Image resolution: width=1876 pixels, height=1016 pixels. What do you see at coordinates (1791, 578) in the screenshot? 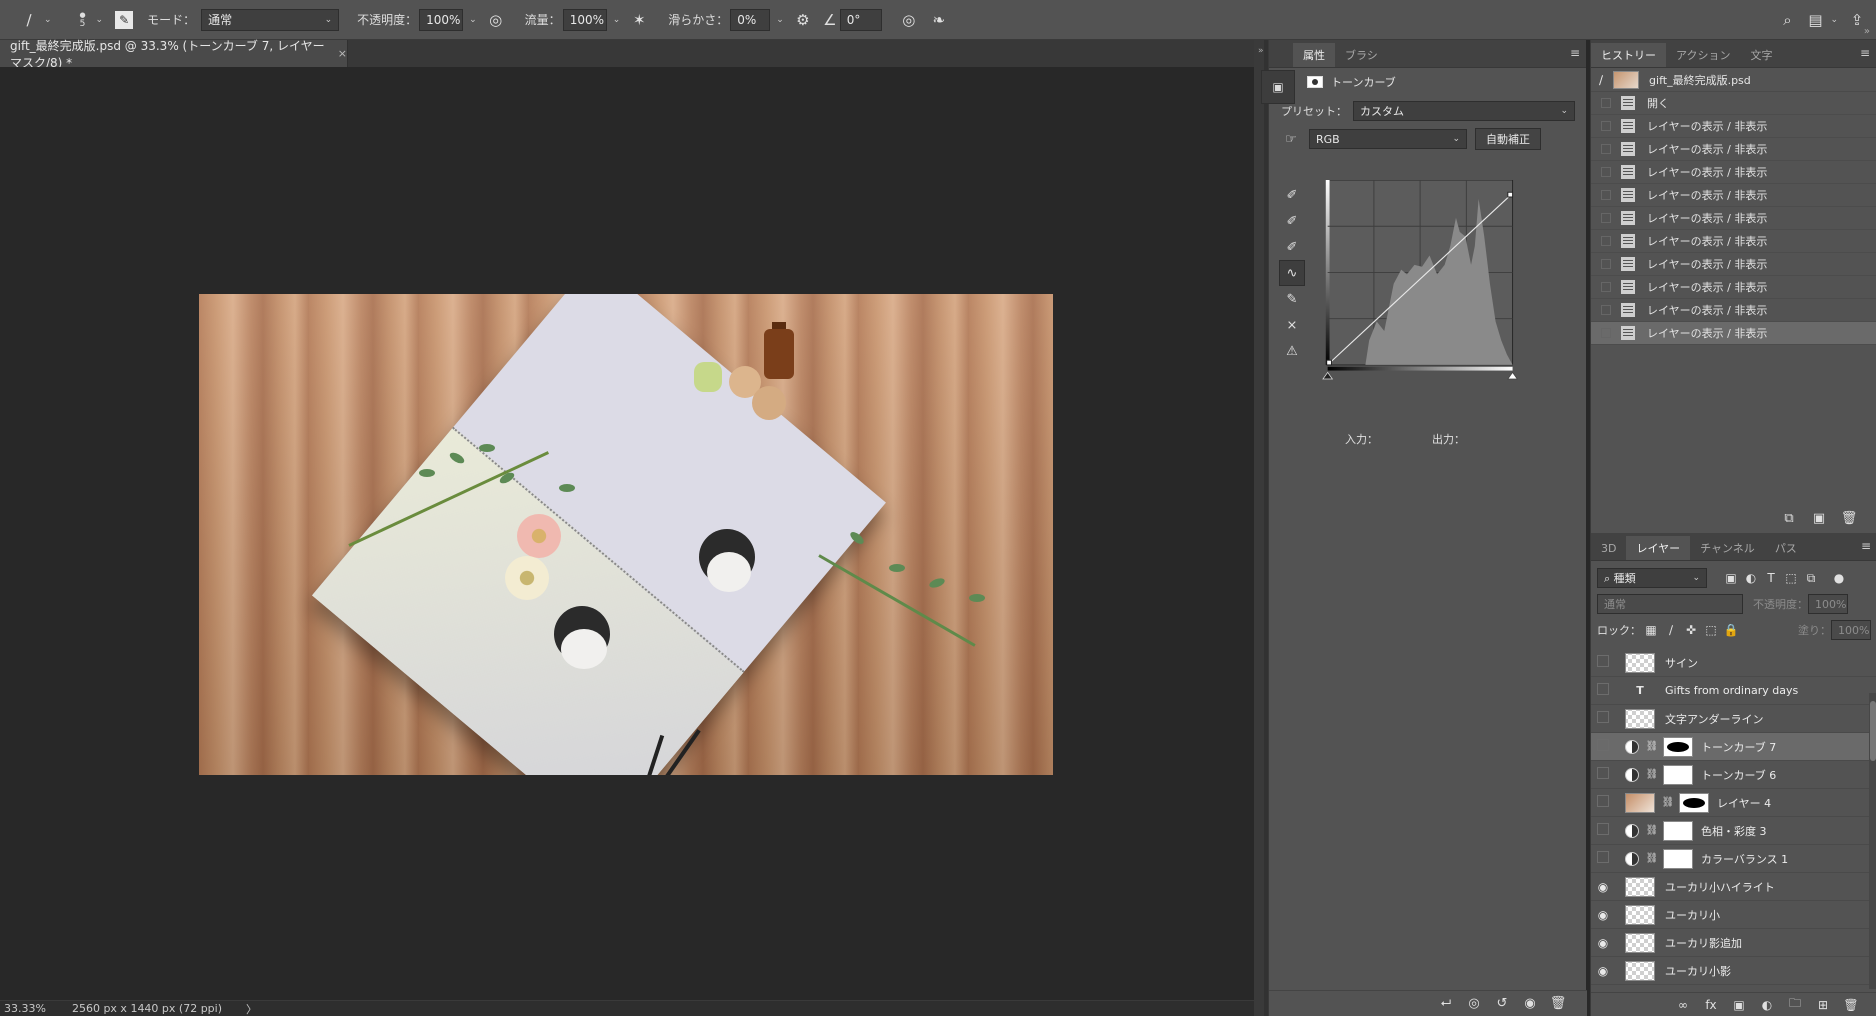
I see `filter-shape-icon: ⬚` at bounding box center [1791, 578].